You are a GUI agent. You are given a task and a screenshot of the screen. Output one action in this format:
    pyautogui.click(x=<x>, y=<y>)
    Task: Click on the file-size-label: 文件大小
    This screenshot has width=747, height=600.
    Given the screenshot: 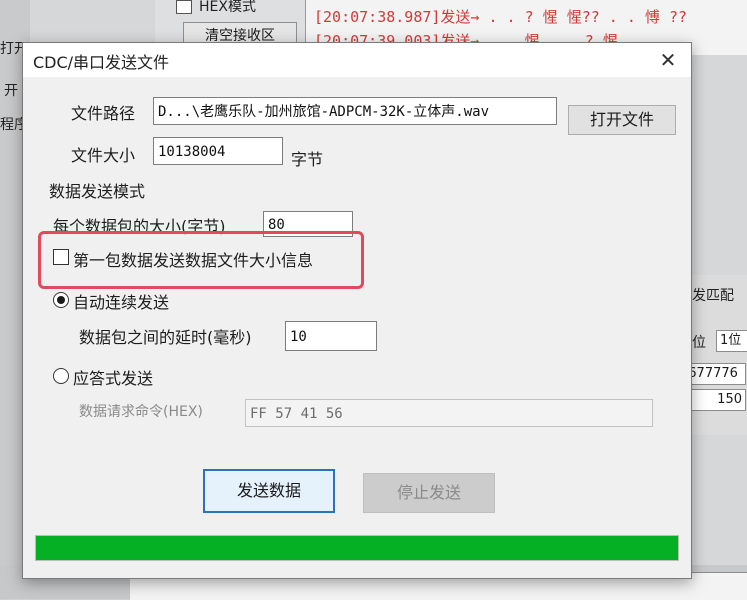 What is the action you would take?
    pyautogui.click(x=103, y=155)
    